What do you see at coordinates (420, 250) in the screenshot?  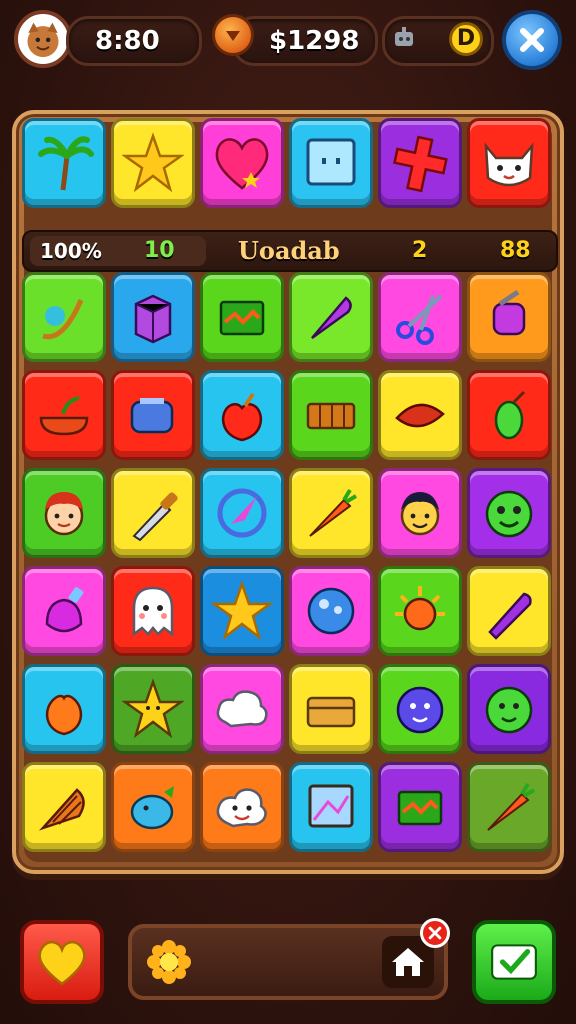 I see `yellow-value: 2` at bounding box center [420, 250].